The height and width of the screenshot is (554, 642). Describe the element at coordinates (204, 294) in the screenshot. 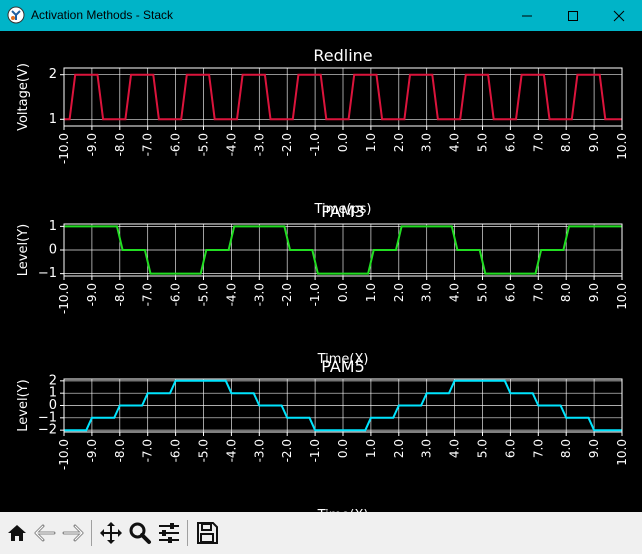

I see `chart-2-x-tick-label: -5.0` at that location.